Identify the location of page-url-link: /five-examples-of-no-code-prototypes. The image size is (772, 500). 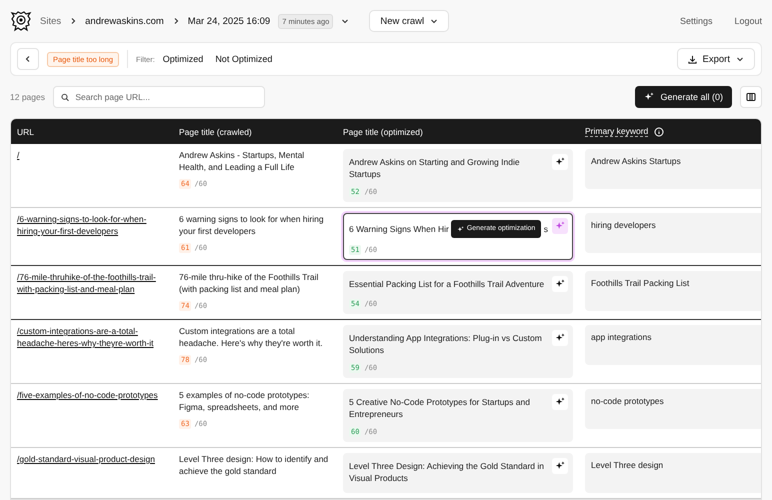
(92, 395).